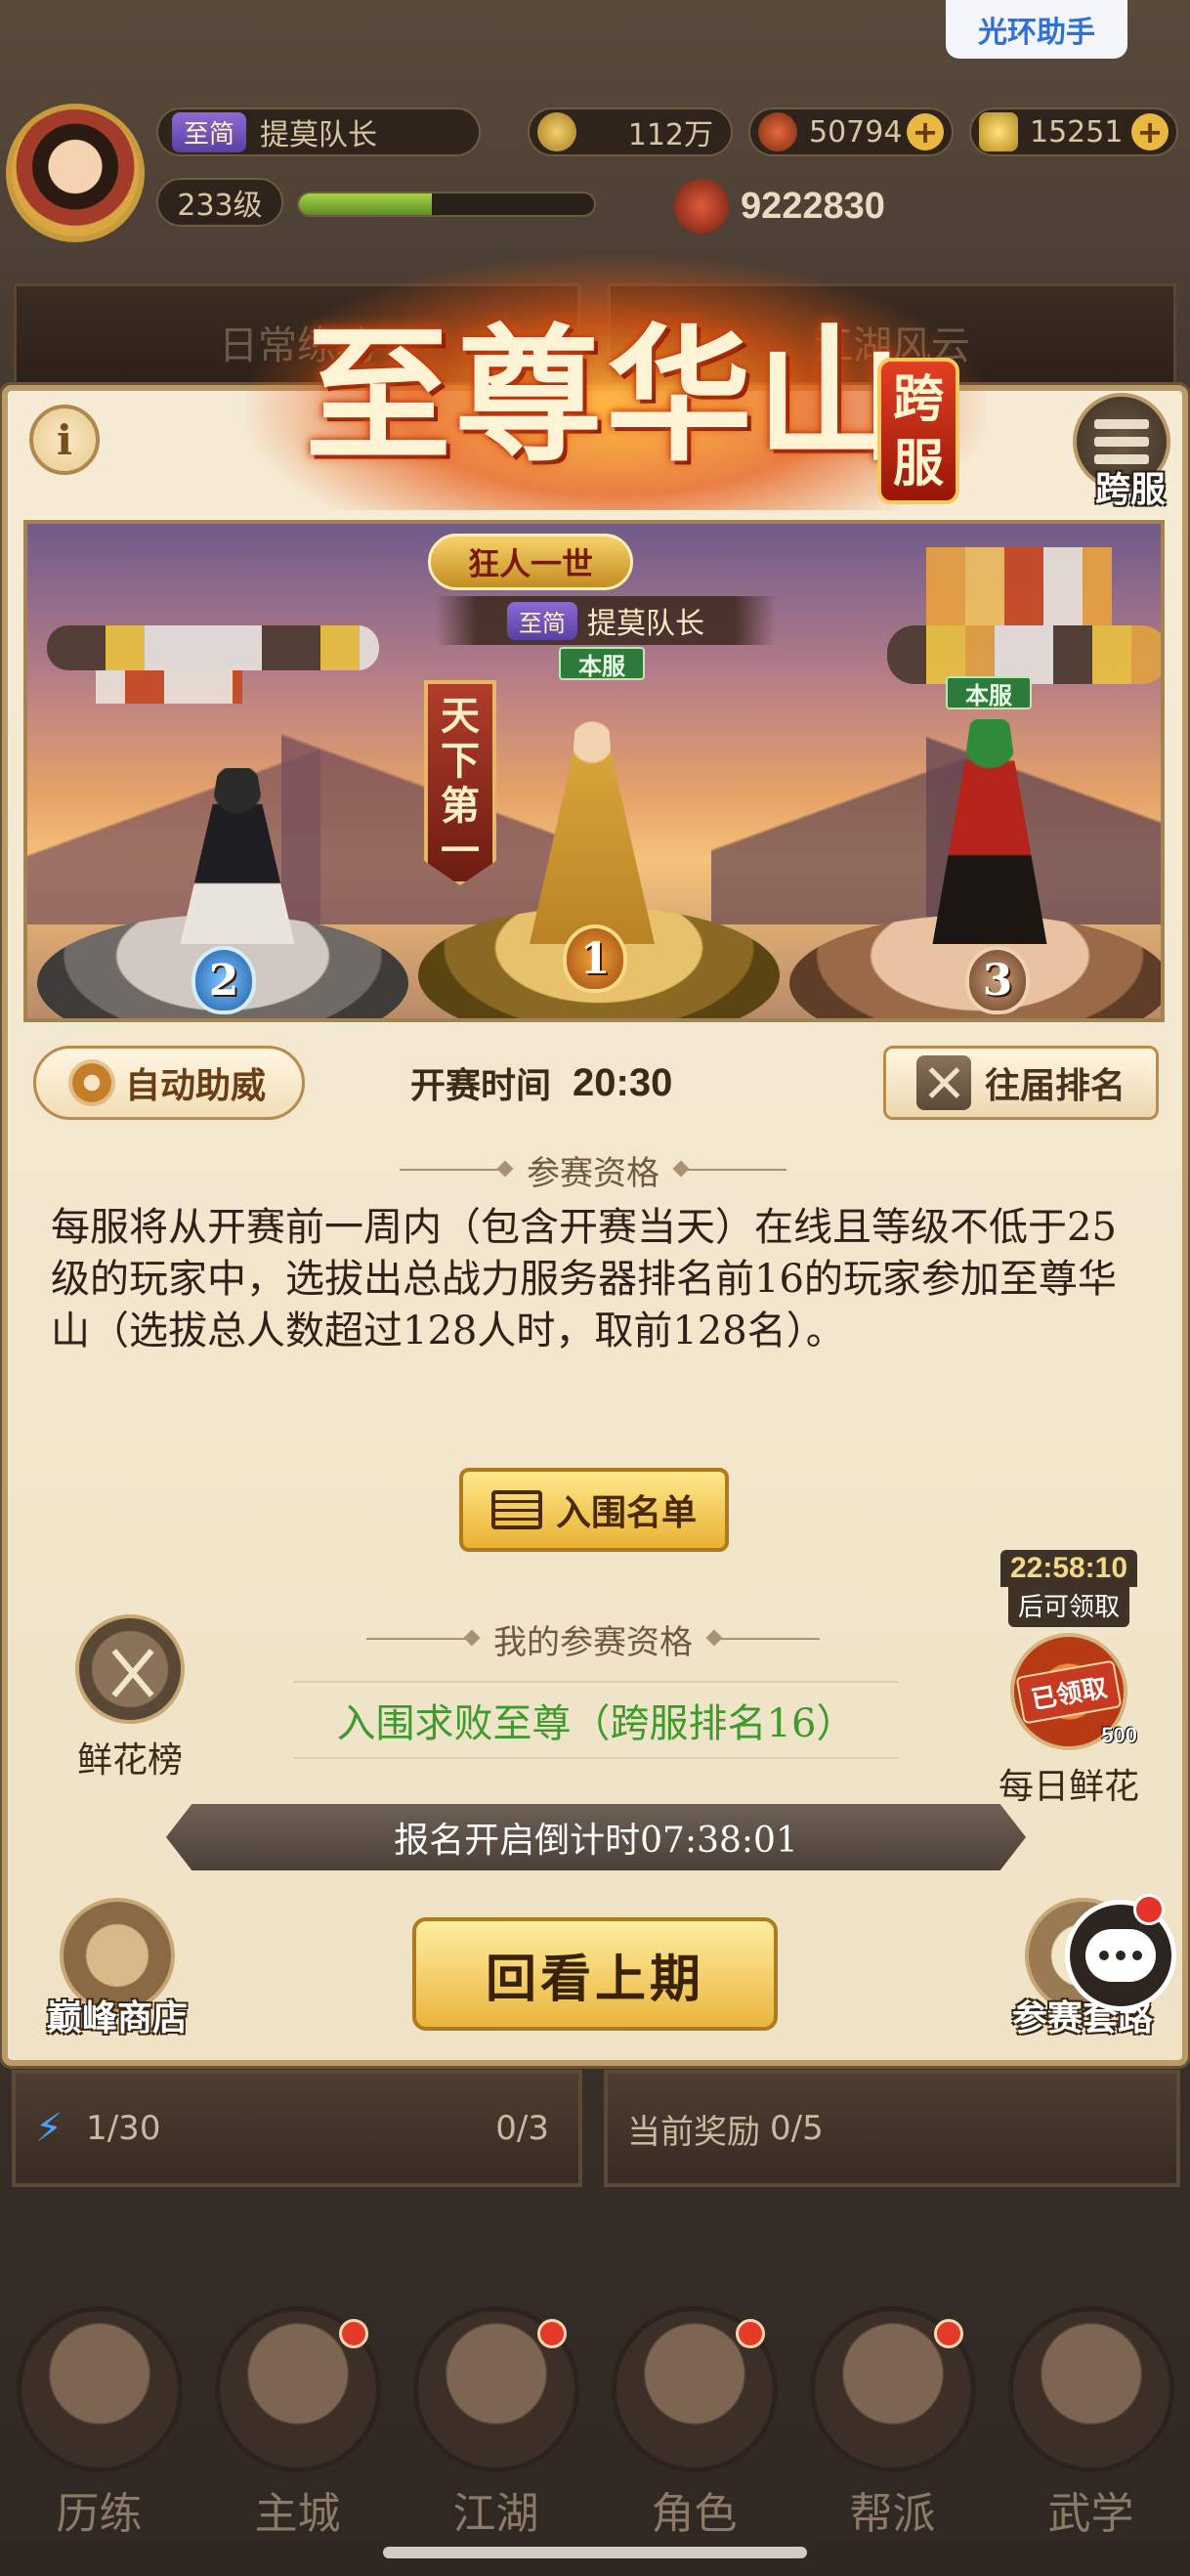 The image size is (1190, 2576). I want to click on cross-server-title-badge: 跨服, so click(918, 431).